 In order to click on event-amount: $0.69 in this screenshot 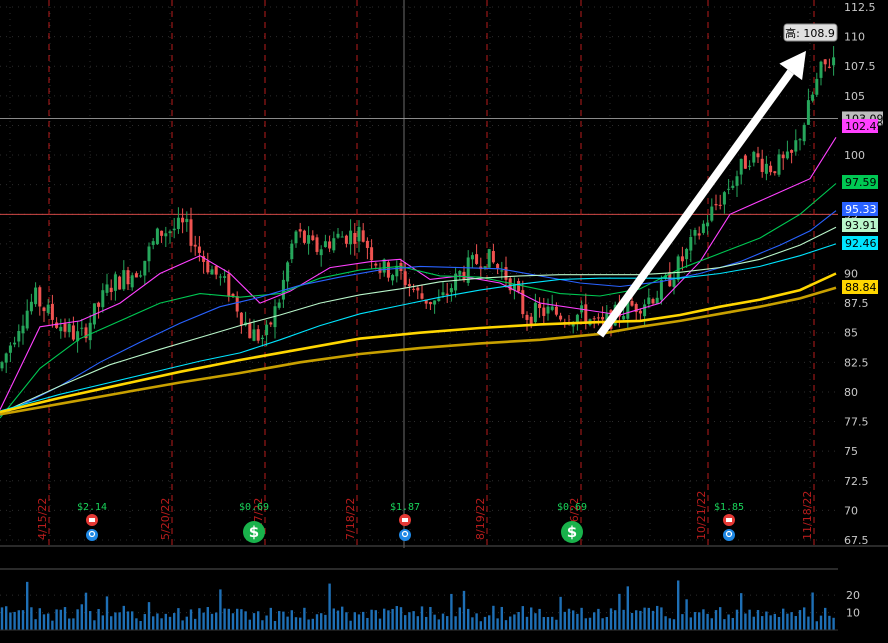, I will do `click(572, 507)`.